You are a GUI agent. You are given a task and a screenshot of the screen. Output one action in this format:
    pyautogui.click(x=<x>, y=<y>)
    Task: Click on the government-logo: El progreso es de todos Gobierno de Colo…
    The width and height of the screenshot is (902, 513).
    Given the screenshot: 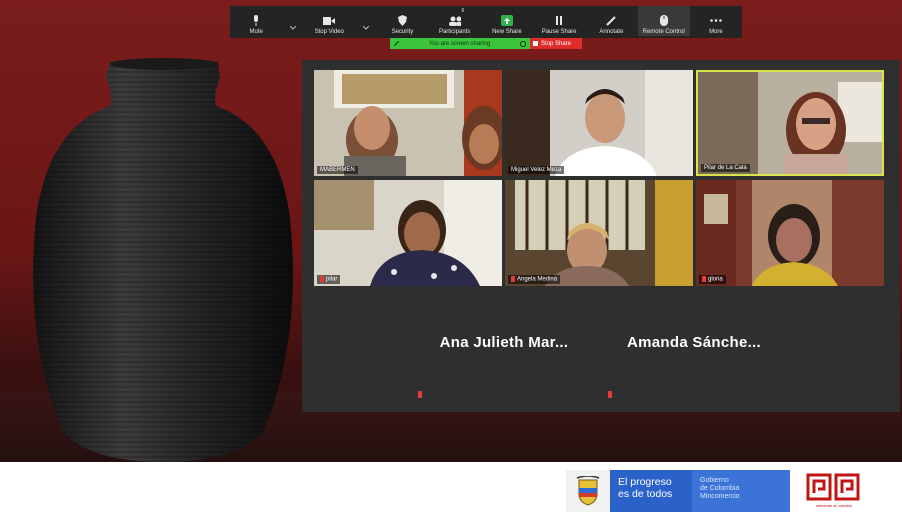 What is the action you would take?
    pyautogui.click(x=678, y=491)
    